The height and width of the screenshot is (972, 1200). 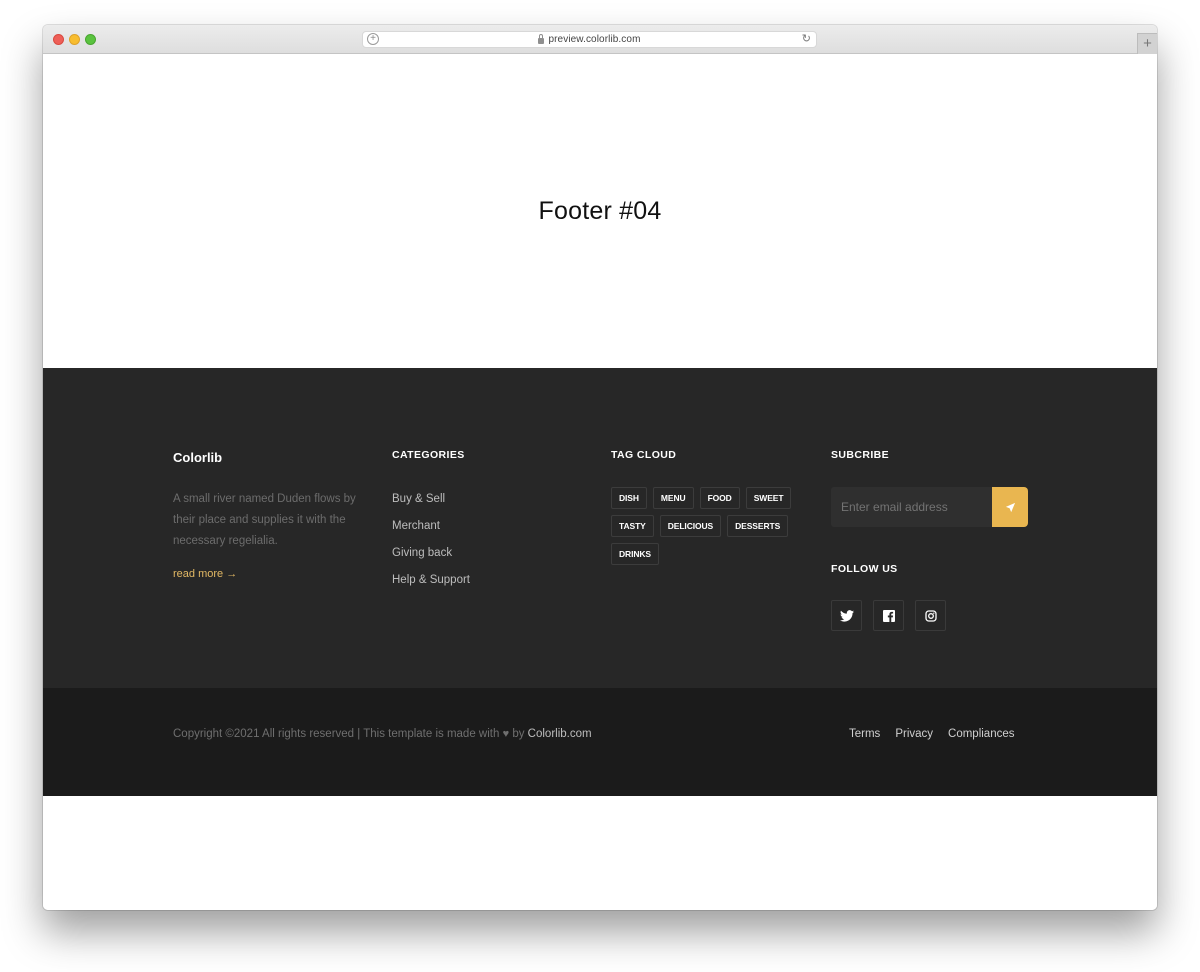 What do you see at coordinates (768, 498) in the screenshot?
I see `tag-sweet: SWEET` at bounding box center [768, 498].